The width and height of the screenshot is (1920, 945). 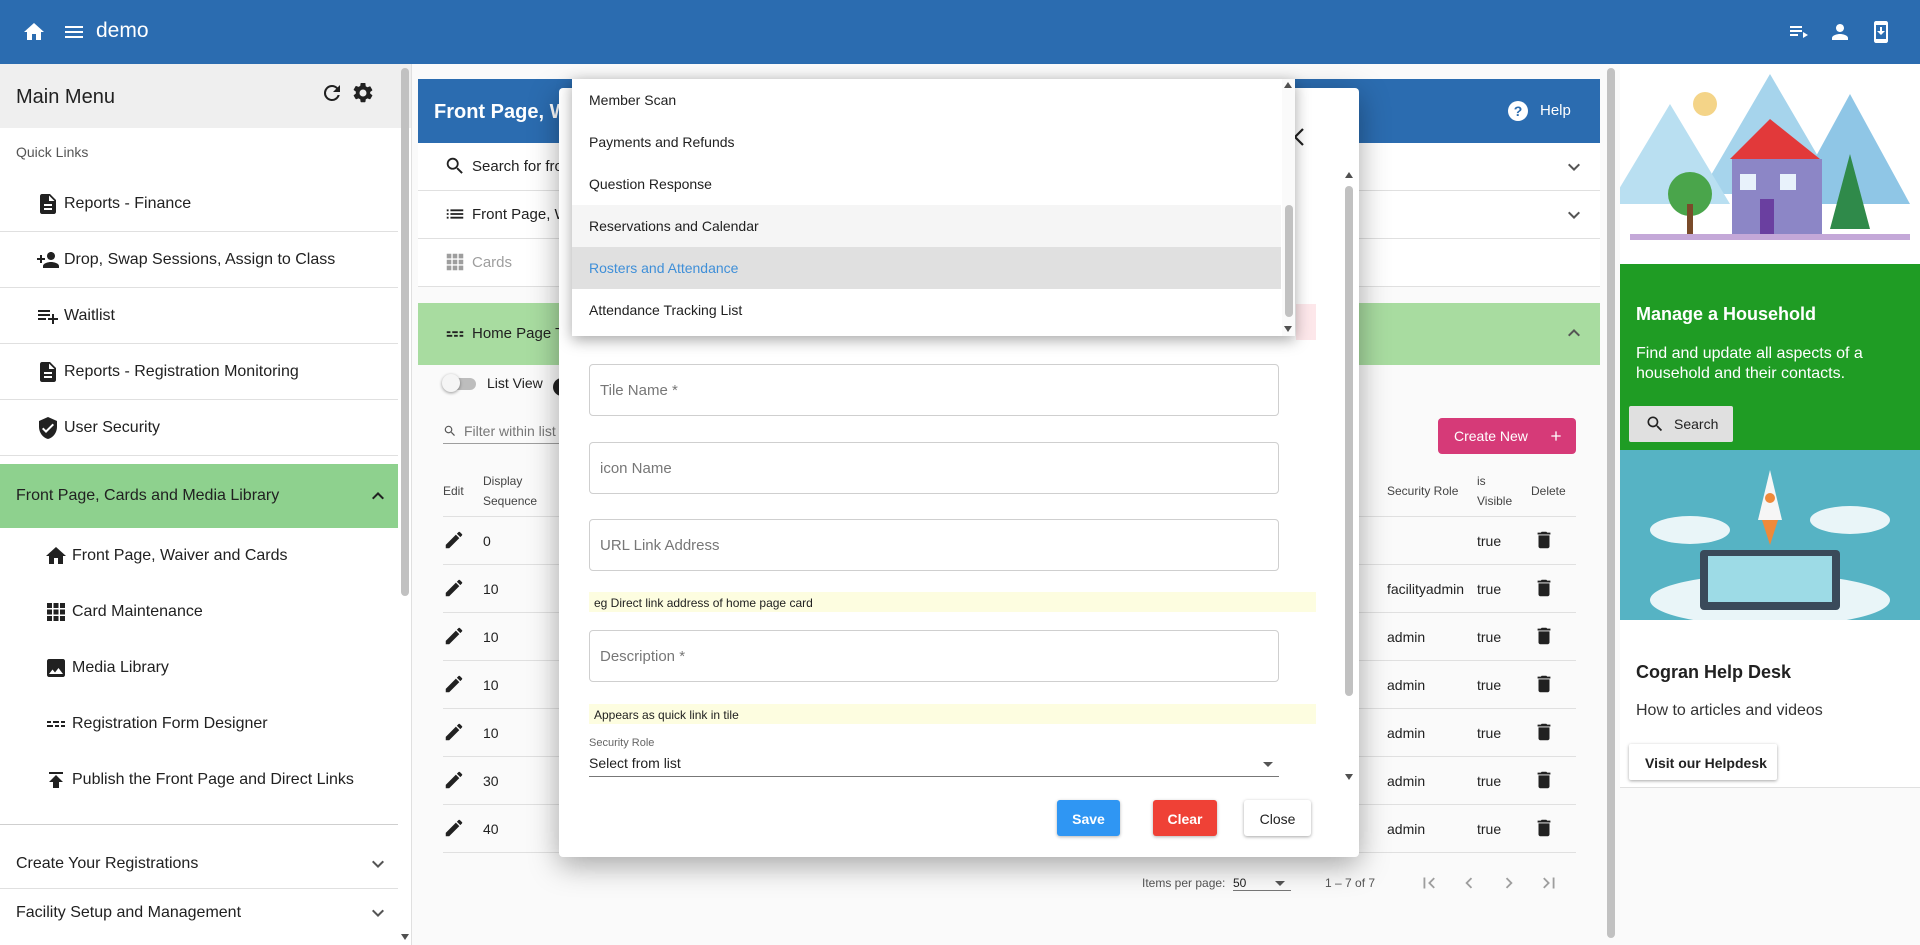 What do you see at coordinates (137, 611) in the screenshot?
I see `sidebar-item-label: Card Maintenance` at bounding box center [137, 611].